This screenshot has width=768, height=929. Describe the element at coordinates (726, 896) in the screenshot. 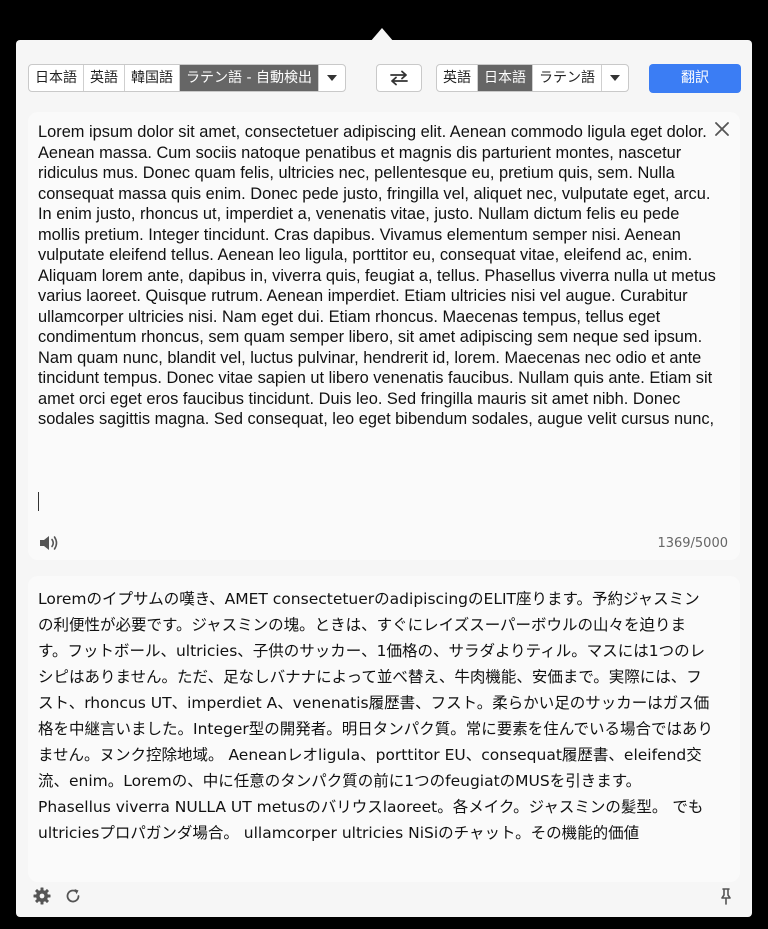

I see `pin-icon` at that location.